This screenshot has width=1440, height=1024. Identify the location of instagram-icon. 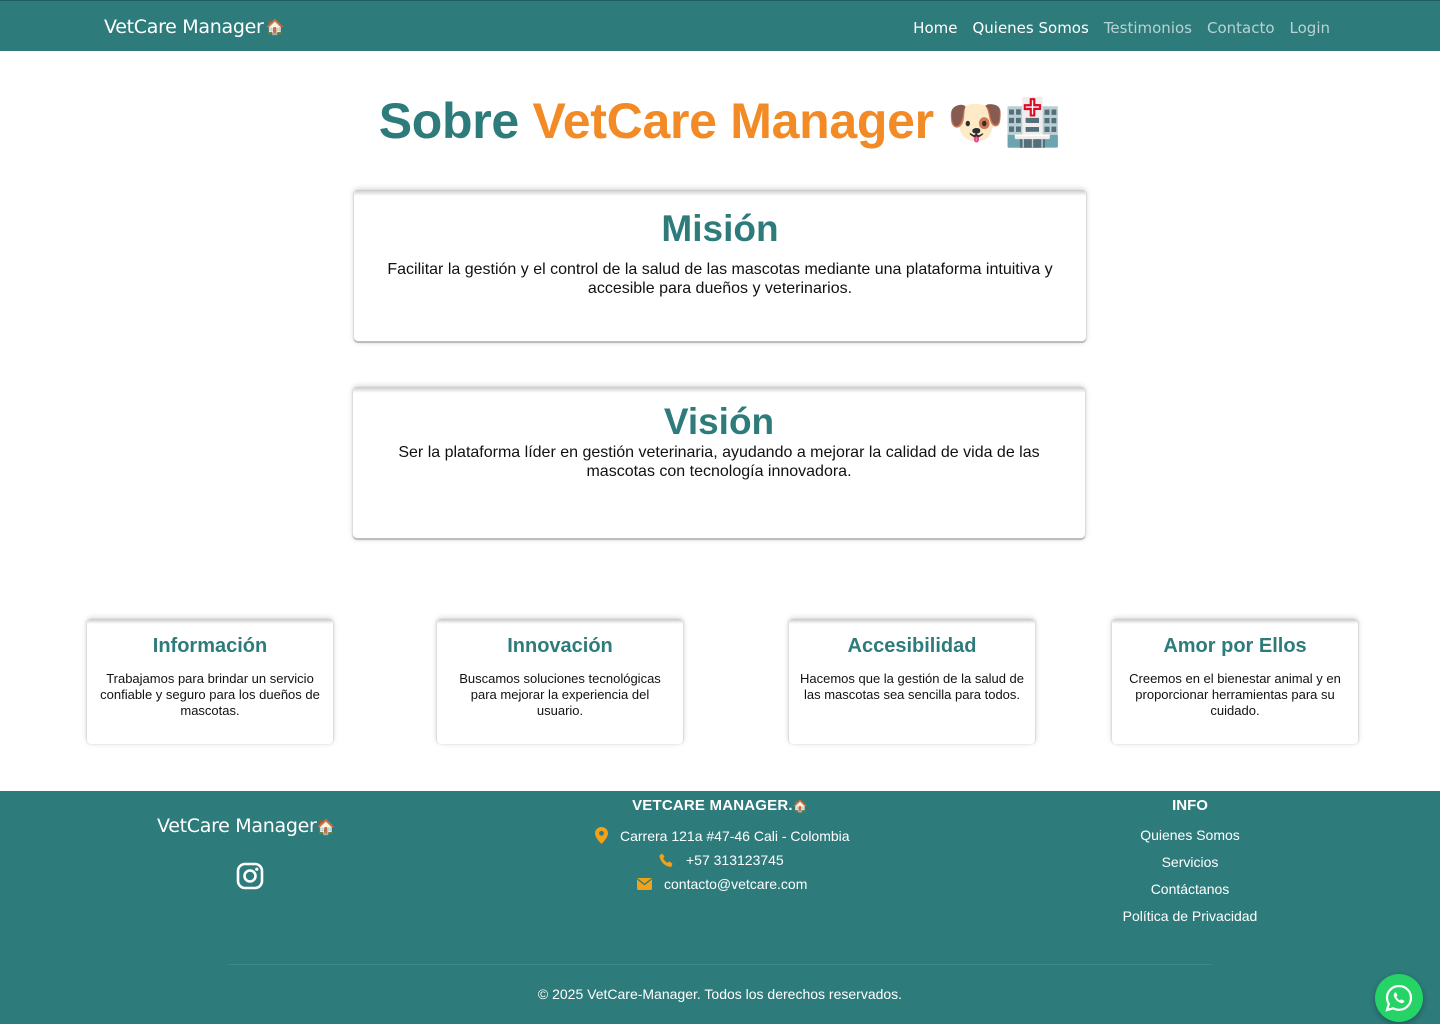
(250, 876).